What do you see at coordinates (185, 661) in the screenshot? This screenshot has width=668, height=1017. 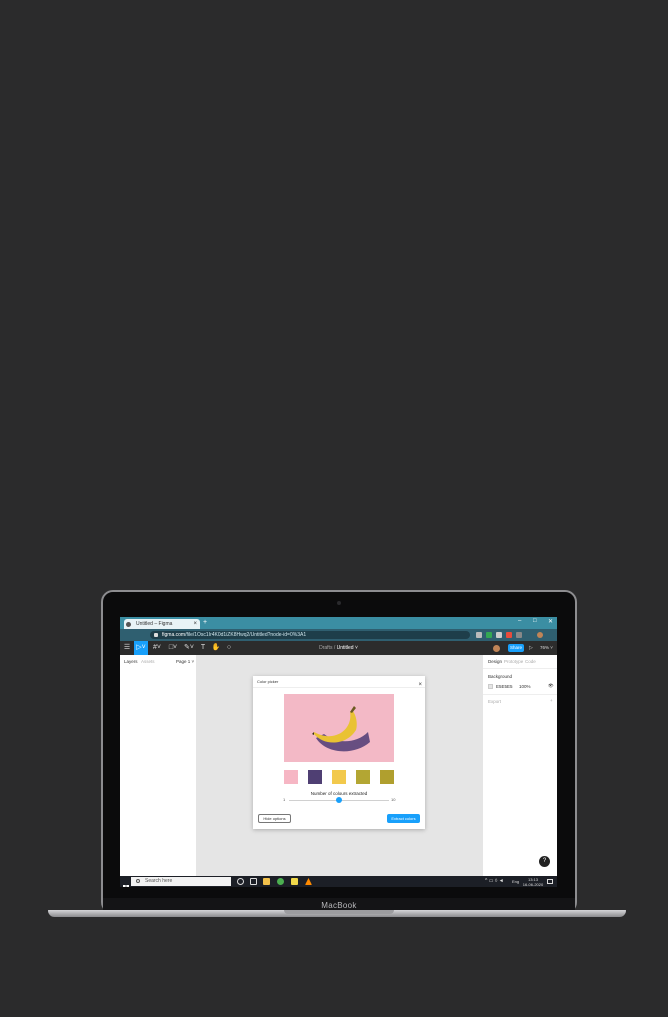 I see `page-selector: Page 1 ˅` at bounding box center [185, 661].